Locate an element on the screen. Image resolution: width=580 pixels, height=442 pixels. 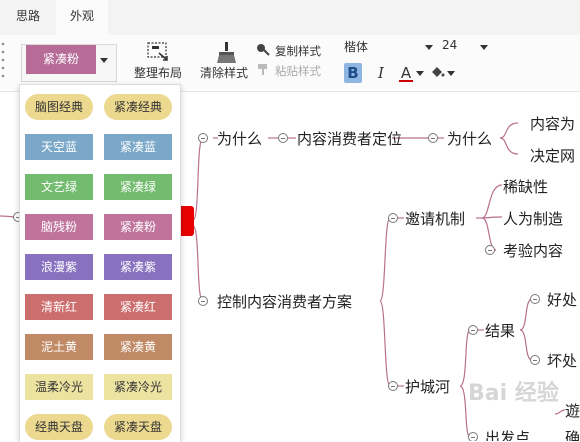
layout-icon is located at coordinates (157, 51).